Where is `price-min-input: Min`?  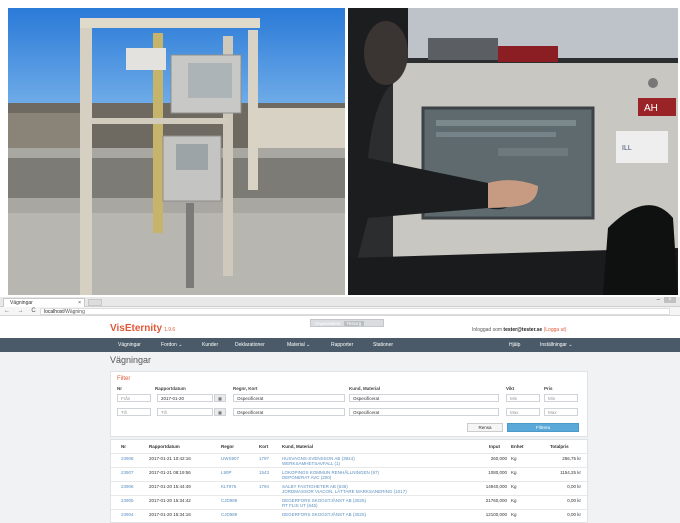 price-min-input: Min is located at coordinates (561, 398).